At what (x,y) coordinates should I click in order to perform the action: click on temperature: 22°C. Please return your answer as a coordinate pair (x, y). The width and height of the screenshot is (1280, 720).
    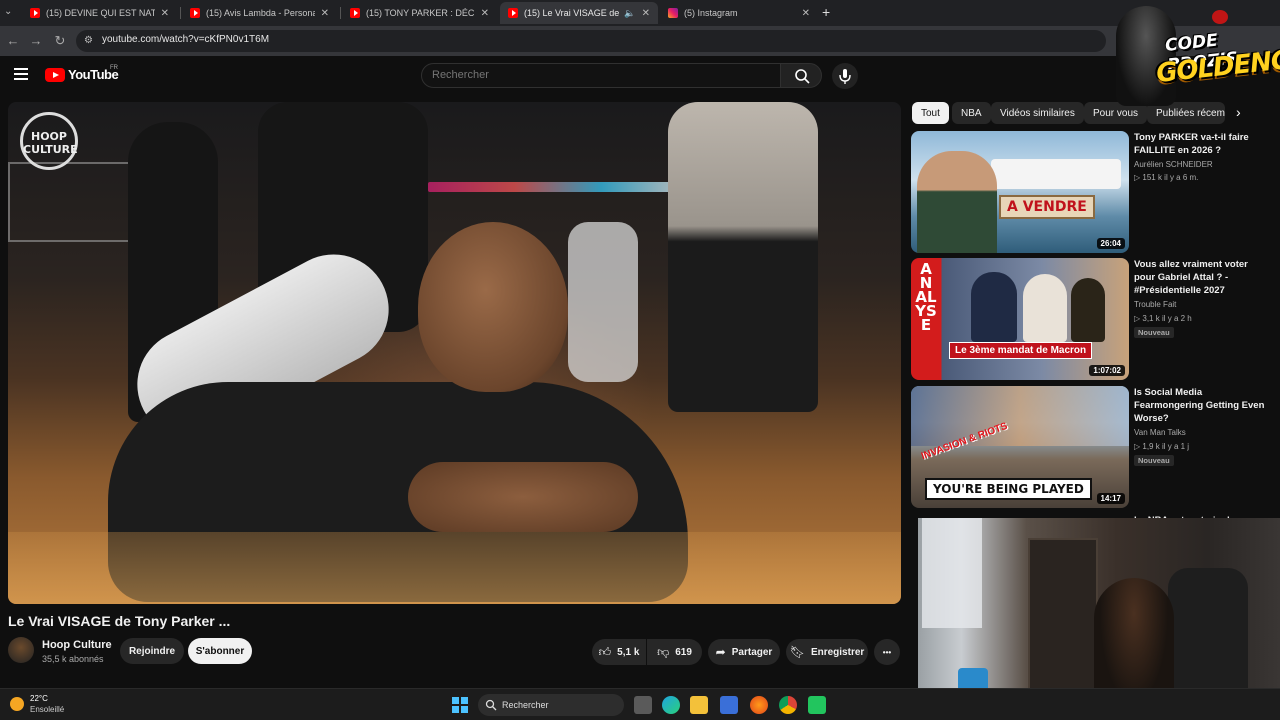
    Looking at the image, I should click on (39, 698).